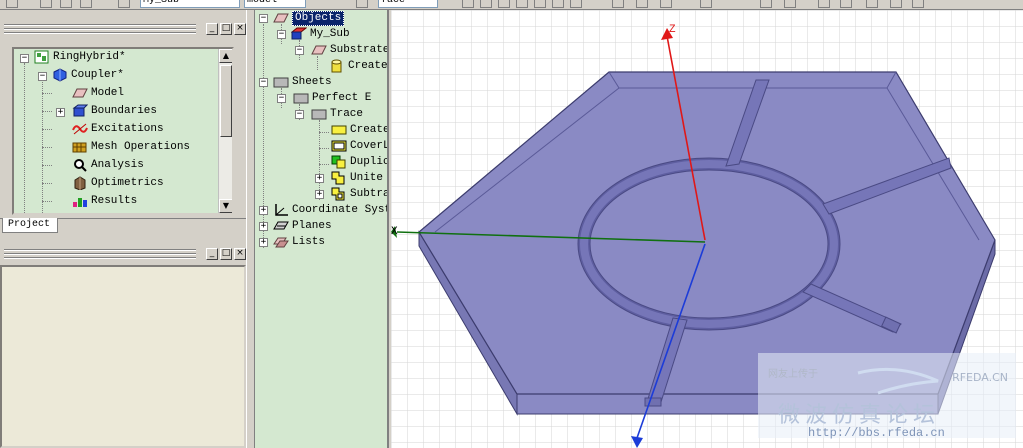  I want to click on tree-item-coordinate-systems: Coordinate Syst, so click(330, 210).